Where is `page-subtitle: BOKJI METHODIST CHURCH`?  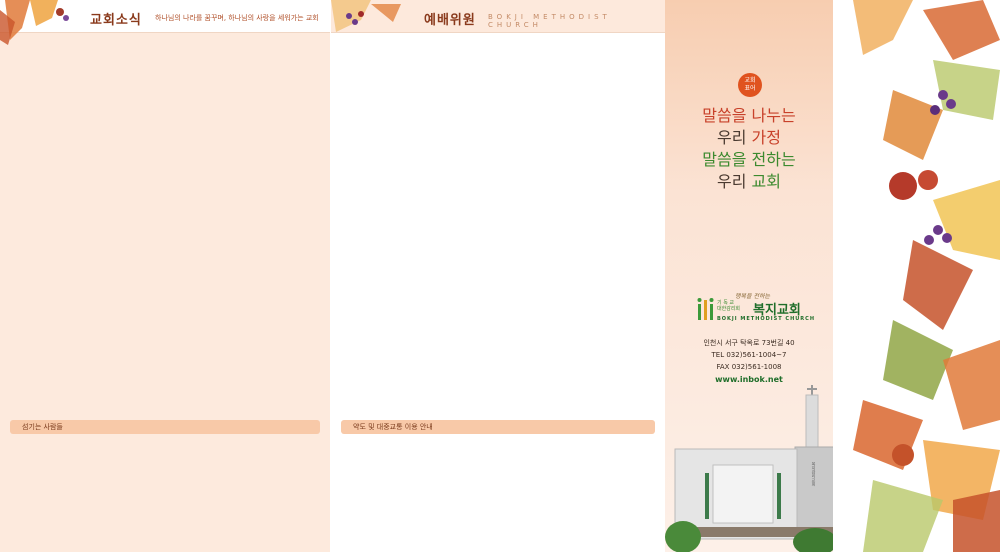 page-subtitle: BOKJI METHODIST CHURCH is located at coordinates (549, 21).